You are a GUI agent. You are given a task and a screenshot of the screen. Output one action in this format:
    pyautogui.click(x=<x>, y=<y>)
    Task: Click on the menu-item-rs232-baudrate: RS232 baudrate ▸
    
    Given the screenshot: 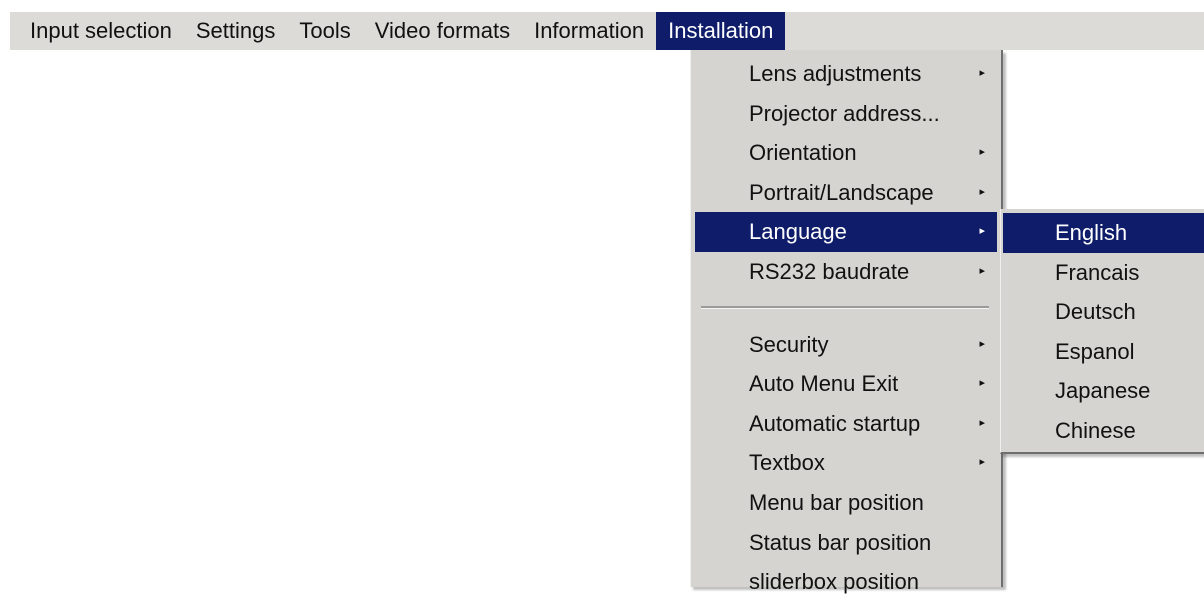 What is the action you would take?
    pyautogui.click(x=846, y=272)
    